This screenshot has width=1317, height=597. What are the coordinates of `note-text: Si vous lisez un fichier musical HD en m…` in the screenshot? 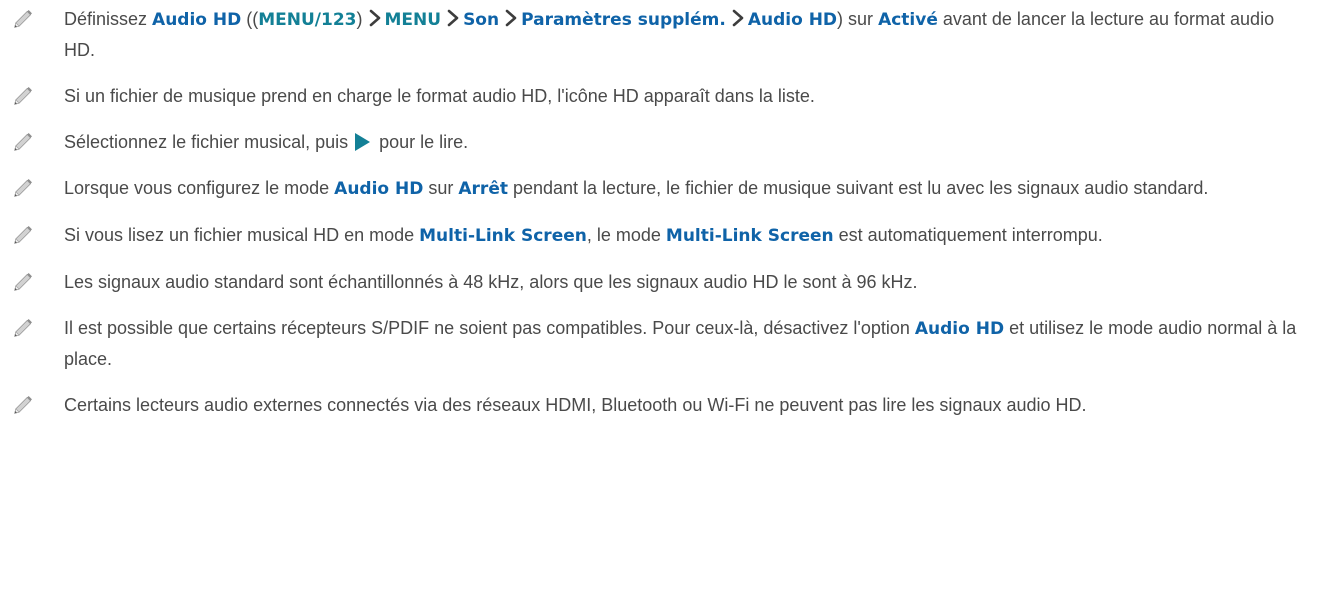 It's located at (242, 235).